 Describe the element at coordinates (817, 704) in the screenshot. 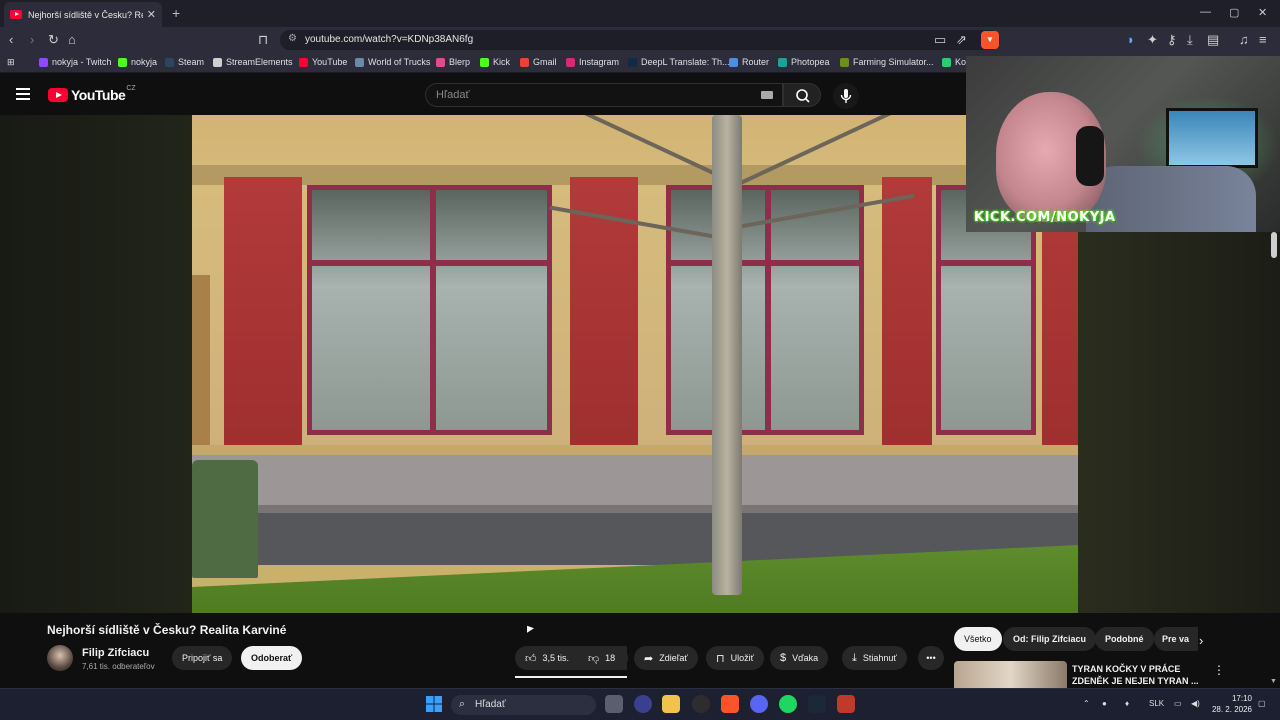

I see `steam-icon` at that location.